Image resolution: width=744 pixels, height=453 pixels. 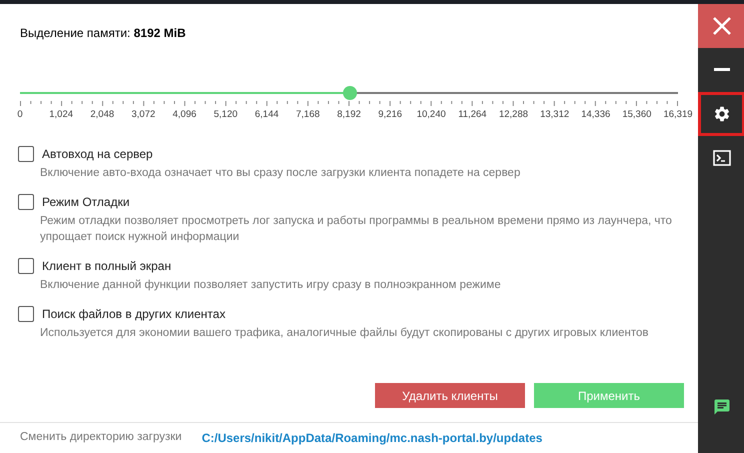 I want to click on memory-slider, so click(x=349, y=93).